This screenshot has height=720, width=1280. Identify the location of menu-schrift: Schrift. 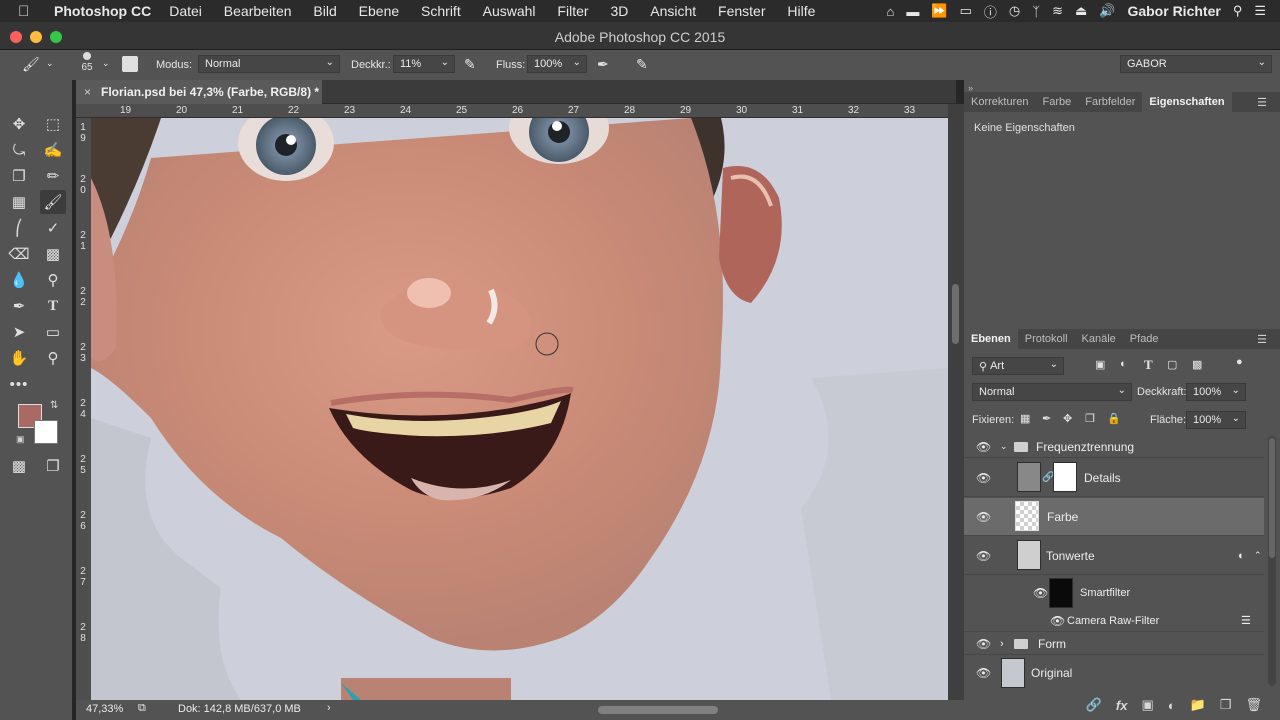
(441, 11).